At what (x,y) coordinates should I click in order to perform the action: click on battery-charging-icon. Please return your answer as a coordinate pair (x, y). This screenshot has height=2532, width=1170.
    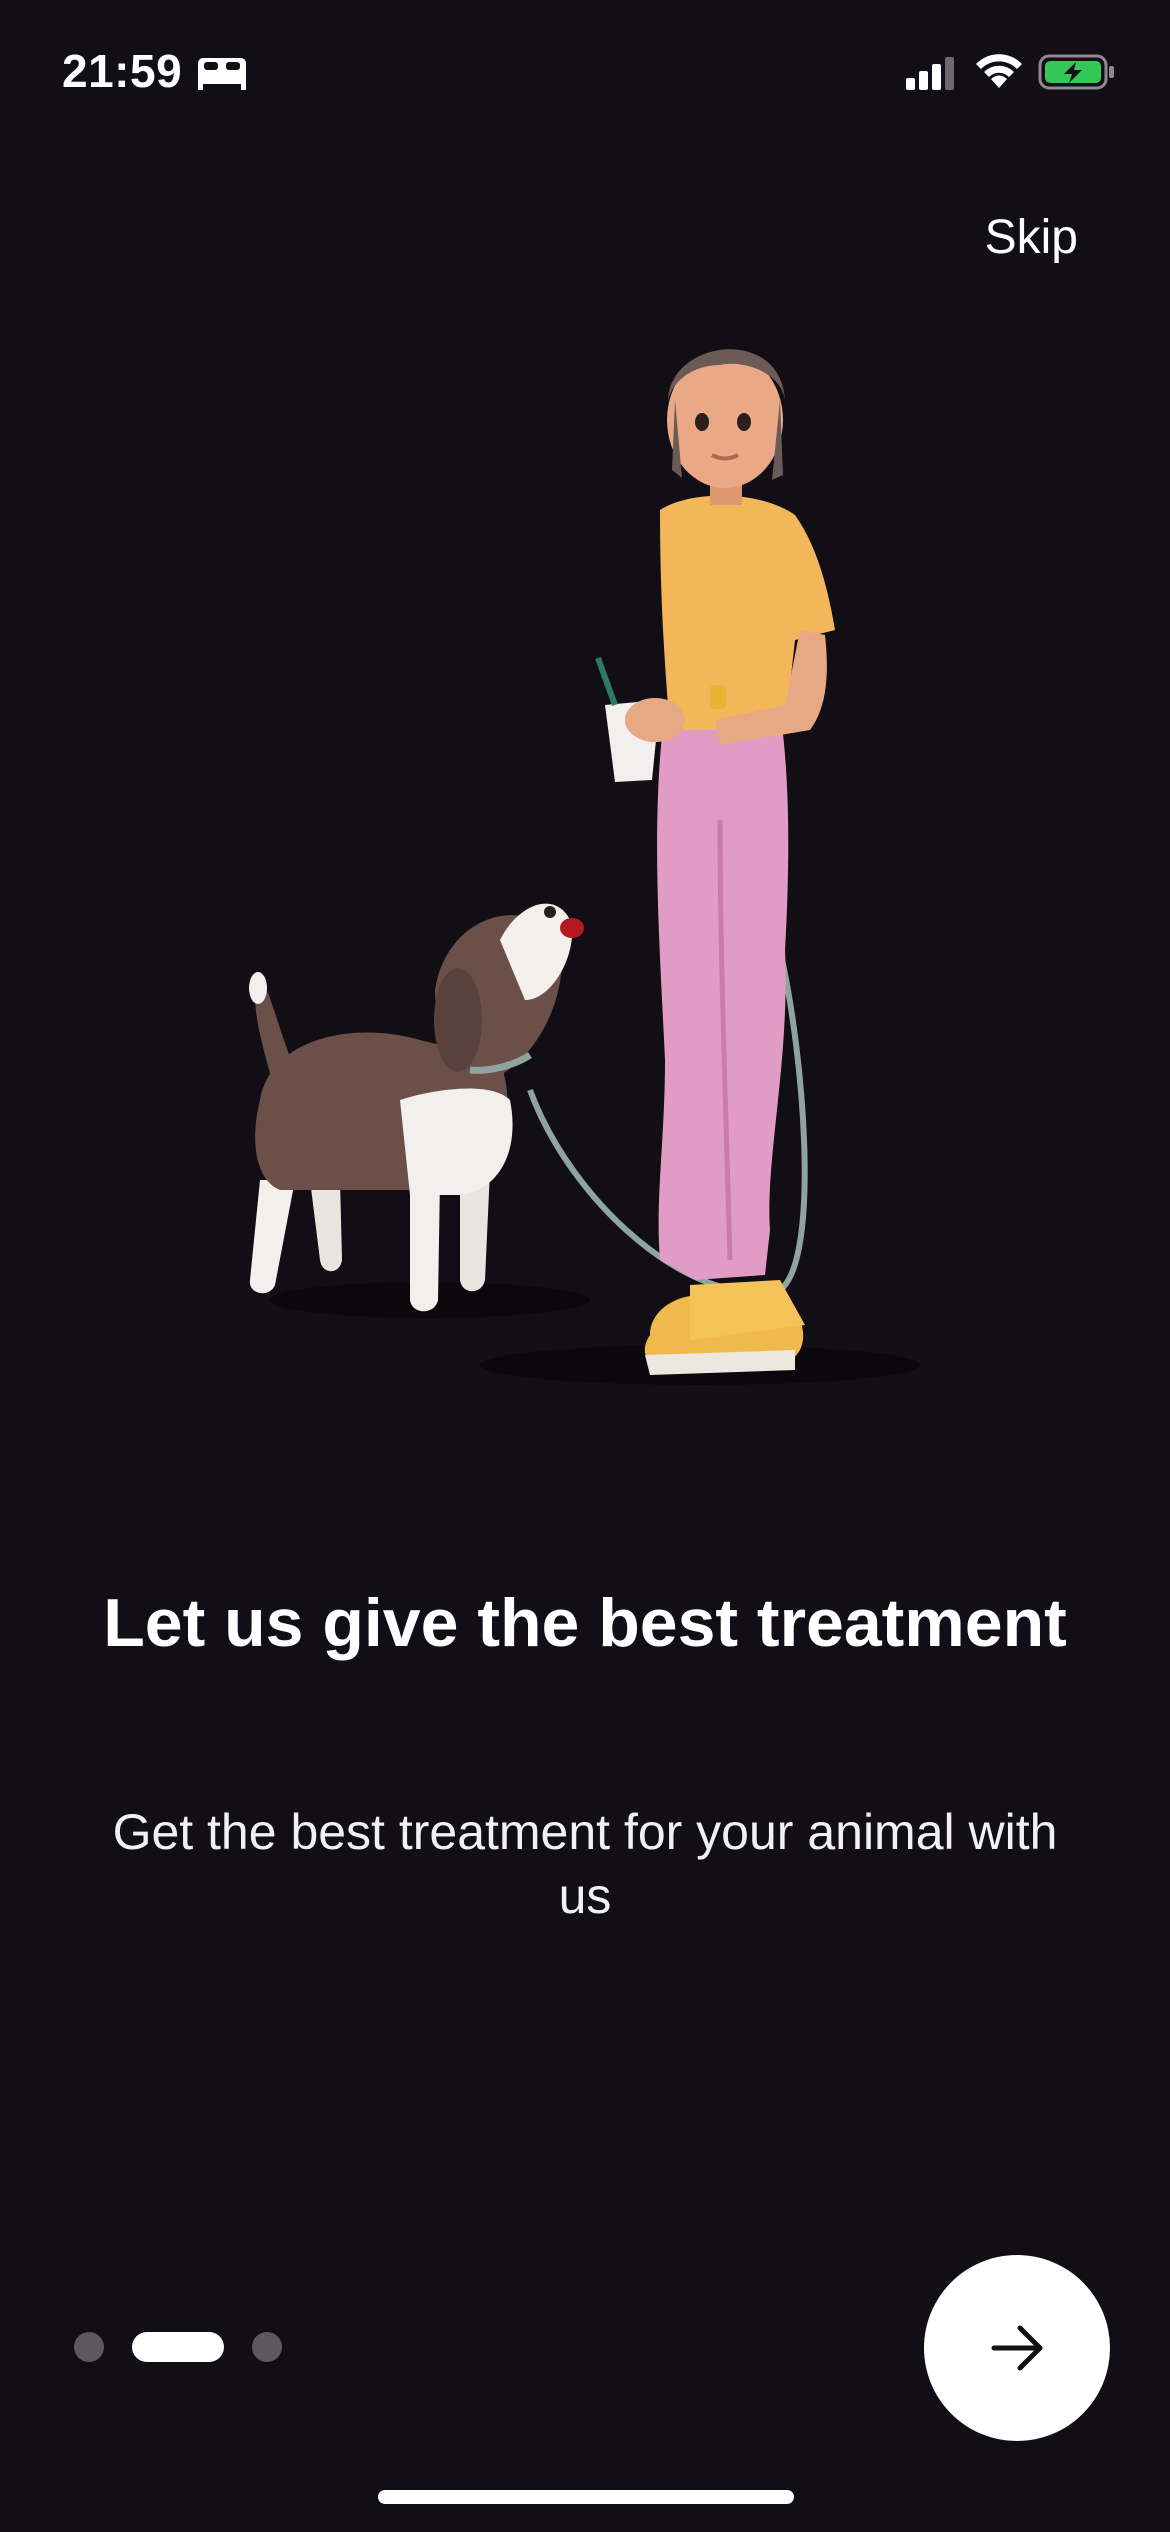
    Looking at the image, I should click on (1076, 72).